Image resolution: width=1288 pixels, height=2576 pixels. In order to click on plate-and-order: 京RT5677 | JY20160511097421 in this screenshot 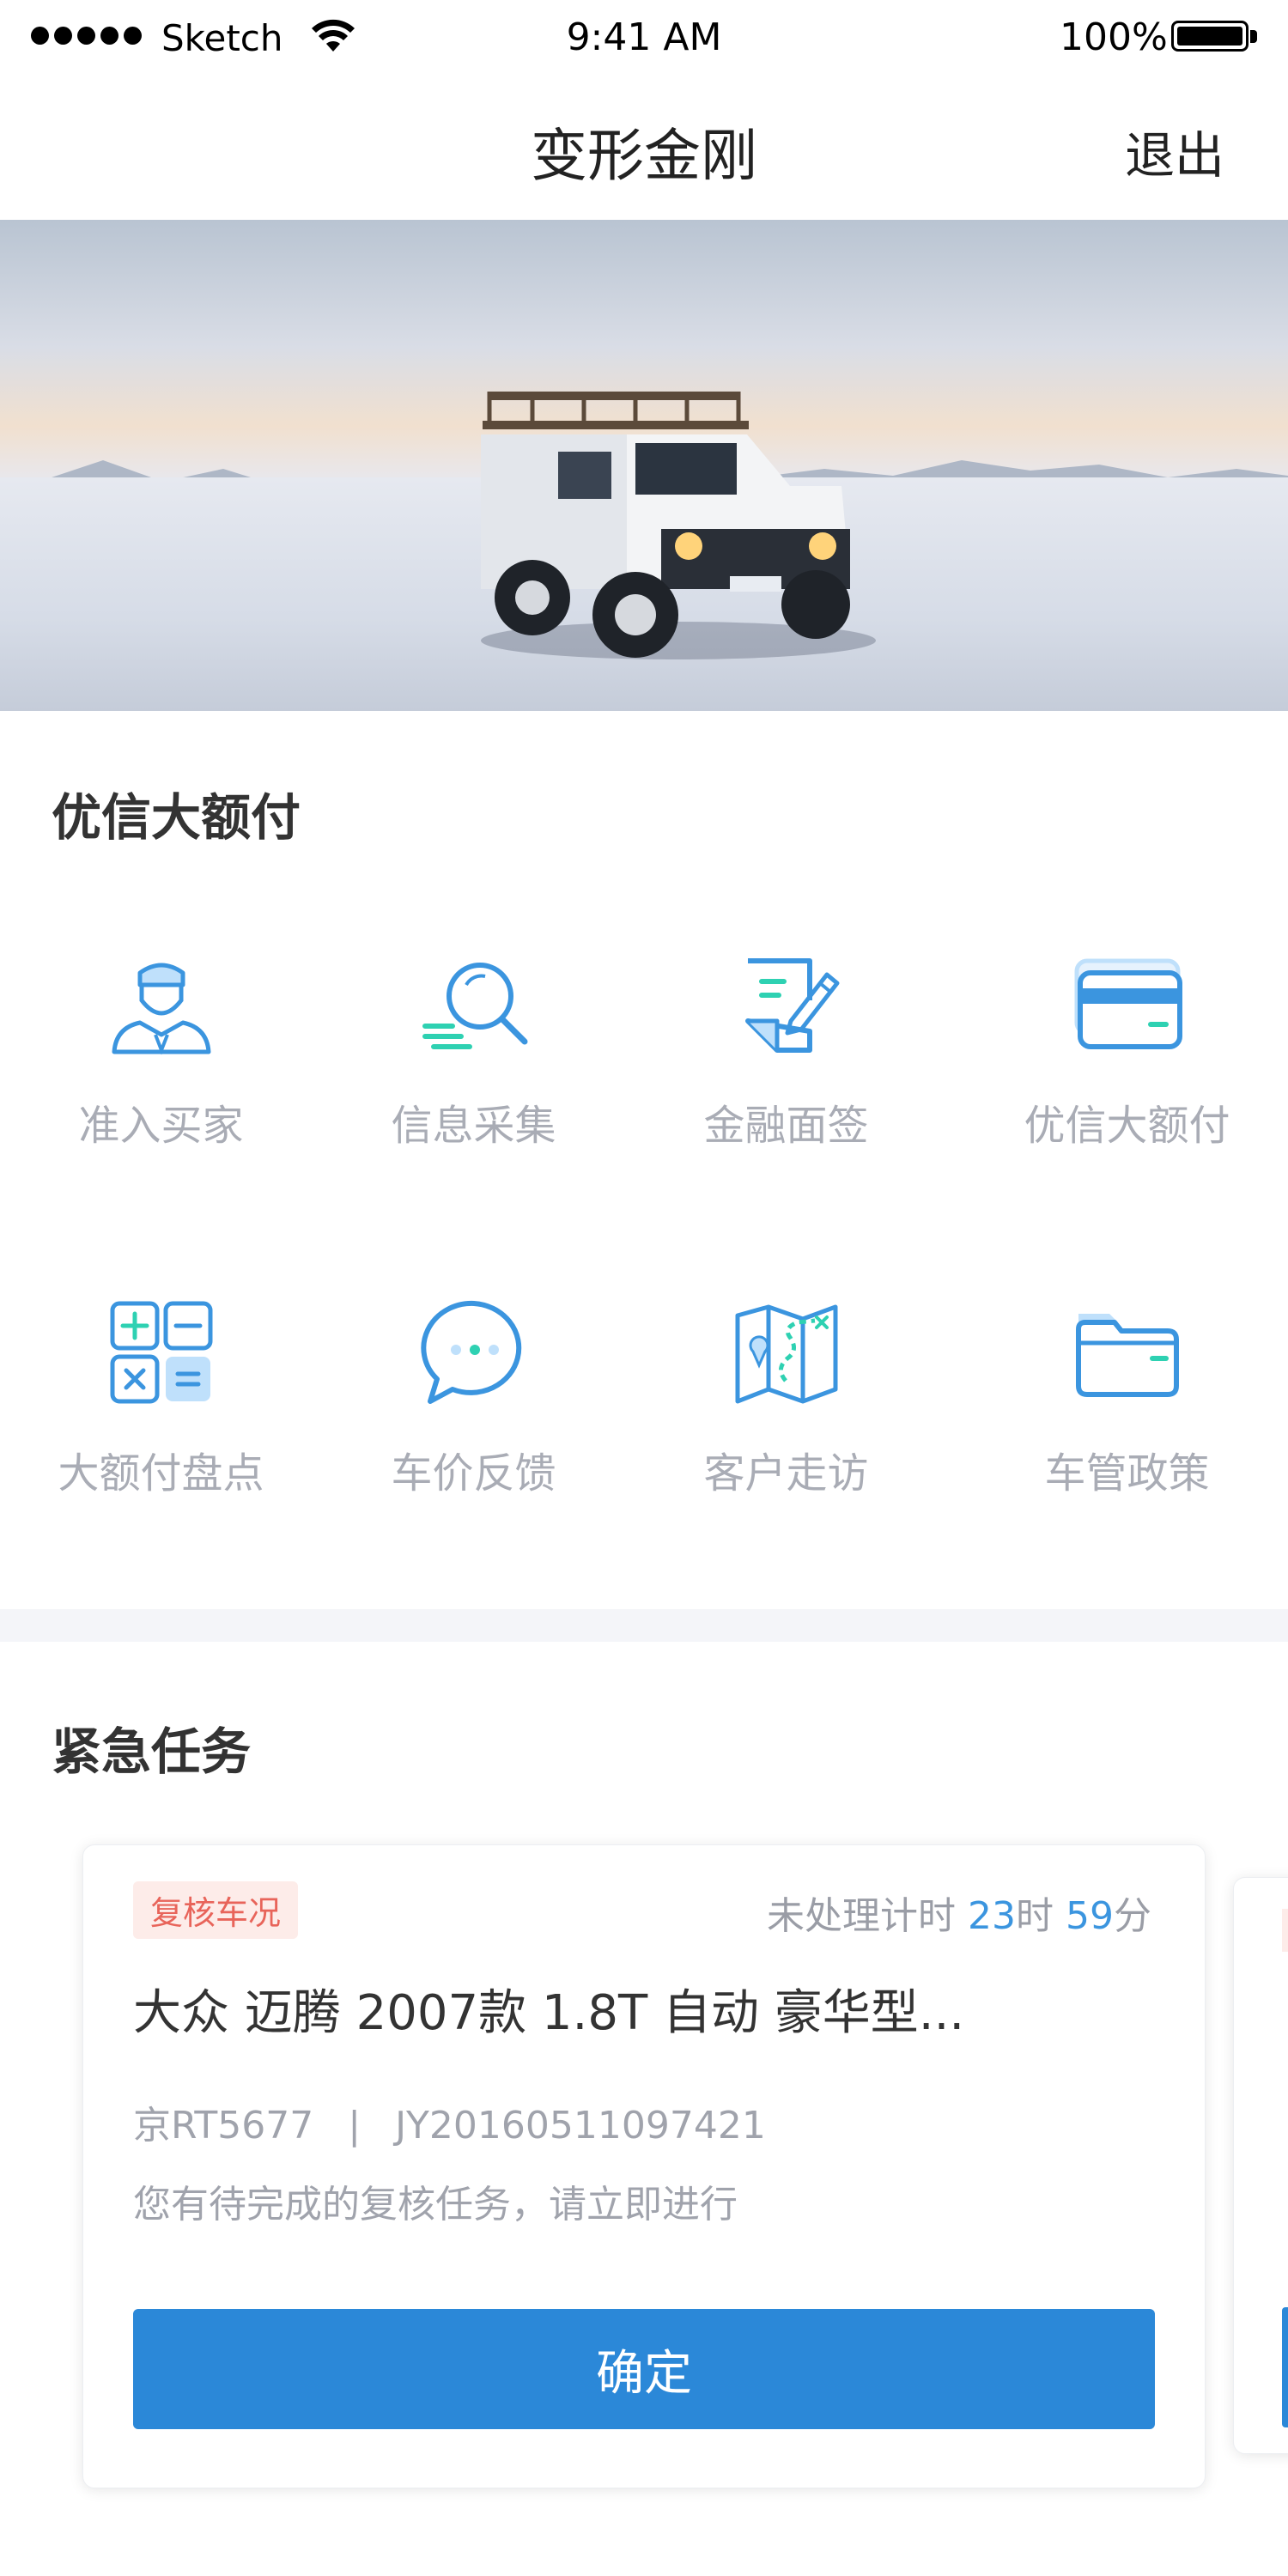, I will do `click(450, 2121)`.